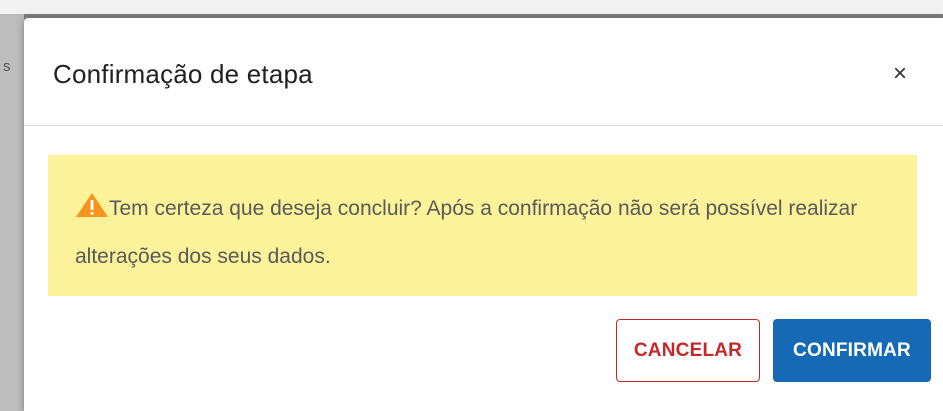 The height and width of the screenshot is (411, 943). Describe the element at coordinates (900, 74) in the screenshot. I see `close-icon: ×` at that location.